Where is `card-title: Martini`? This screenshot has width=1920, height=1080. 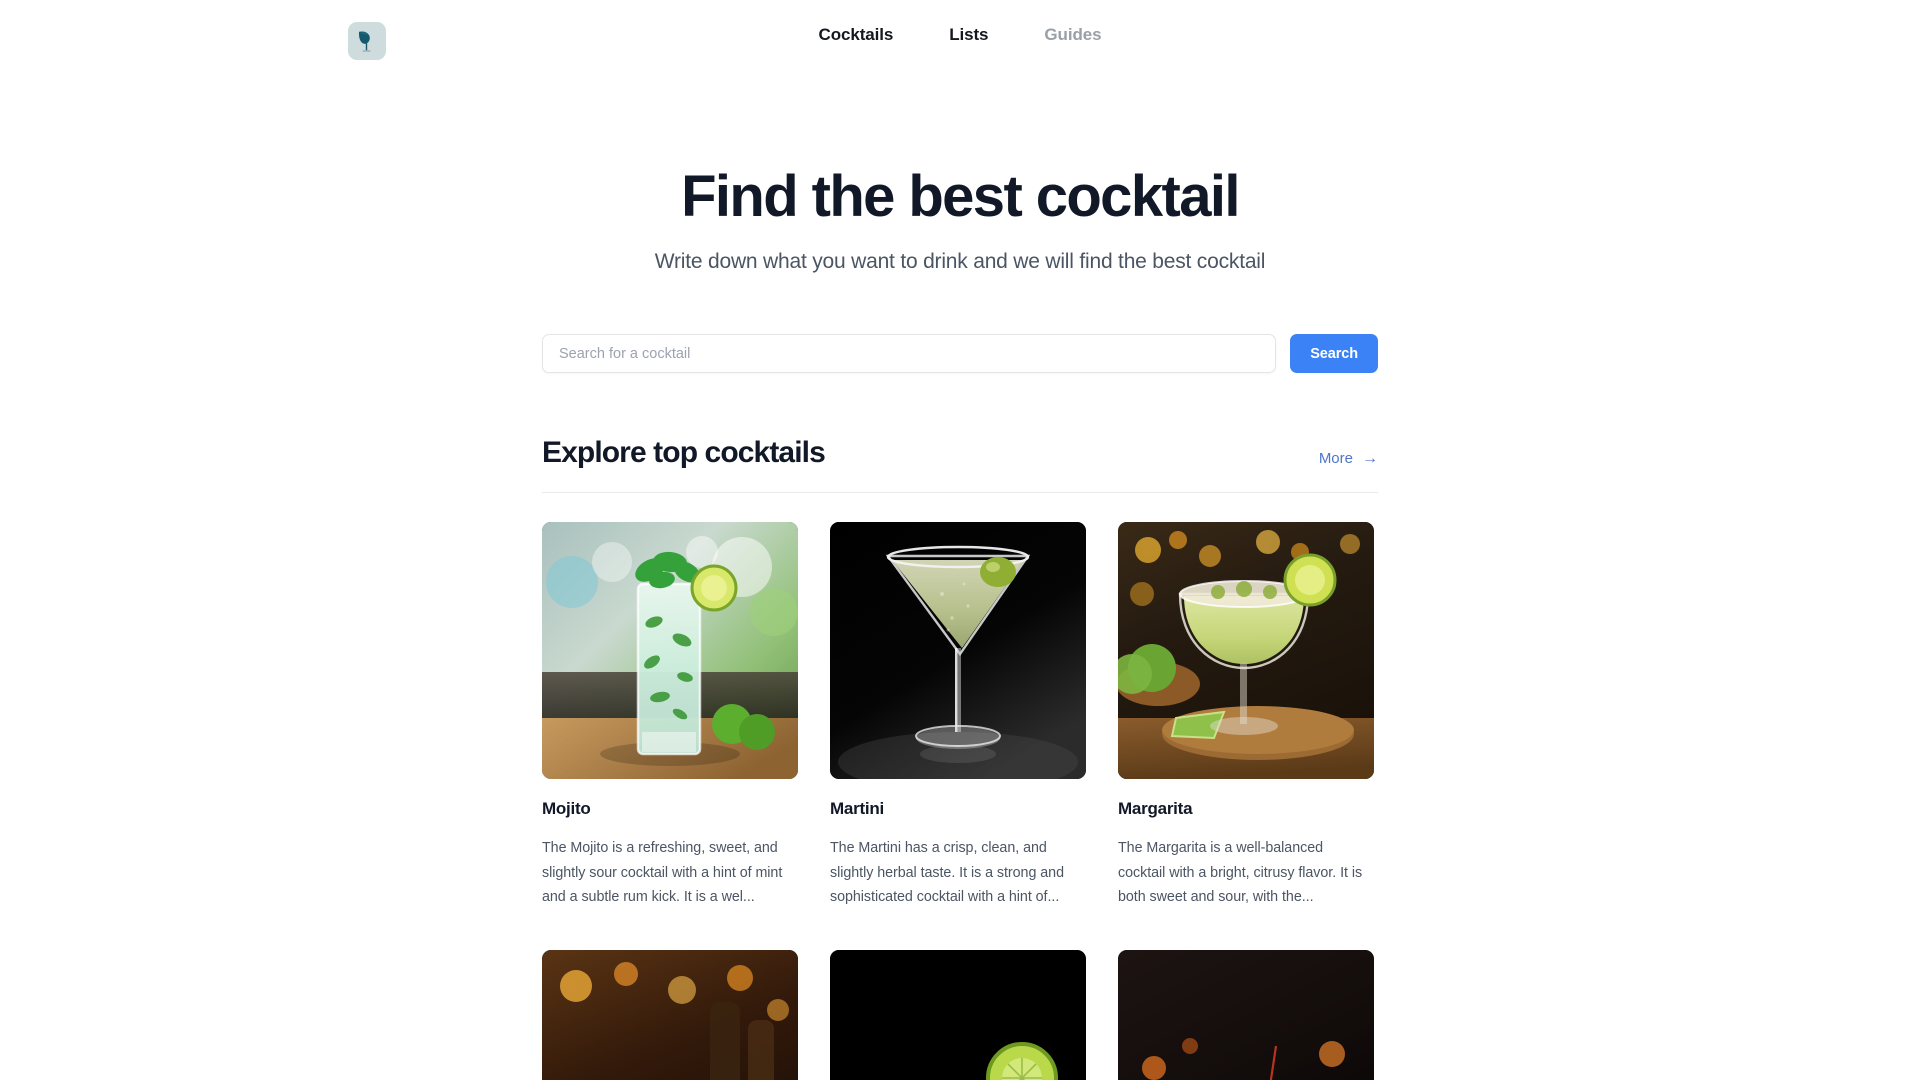
card-title: Martini is located at coordinates (857, 808).